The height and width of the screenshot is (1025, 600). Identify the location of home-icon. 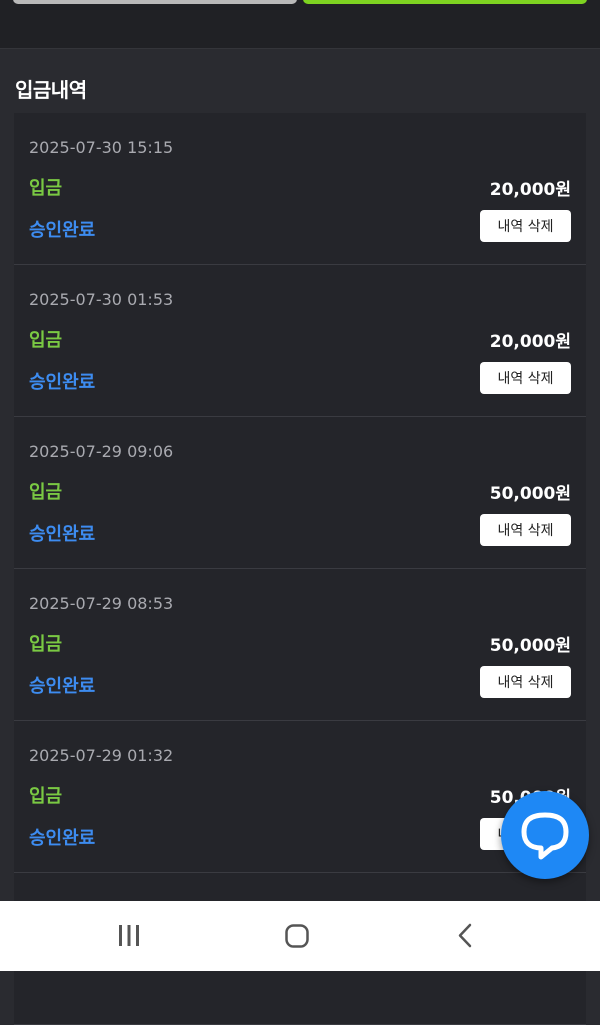
(297, 936).